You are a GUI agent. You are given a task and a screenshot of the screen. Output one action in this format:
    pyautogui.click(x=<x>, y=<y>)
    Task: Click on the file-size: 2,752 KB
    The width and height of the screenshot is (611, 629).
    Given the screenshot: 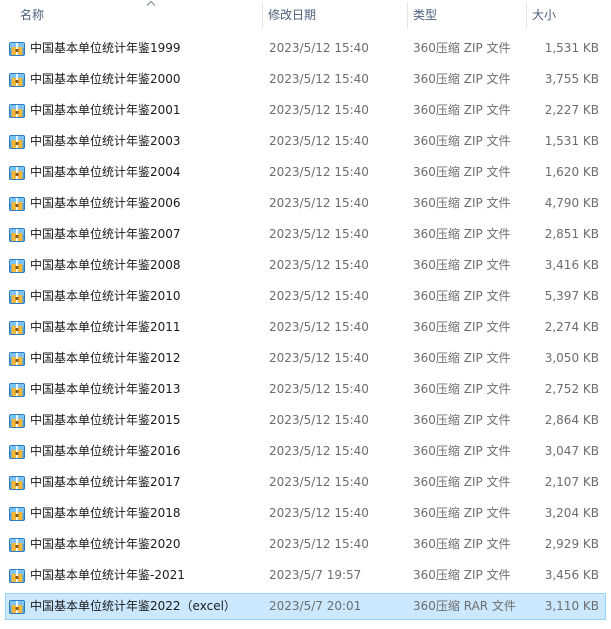 What is the action you would take?
    pyautogui.click(x=571, y=389)
    